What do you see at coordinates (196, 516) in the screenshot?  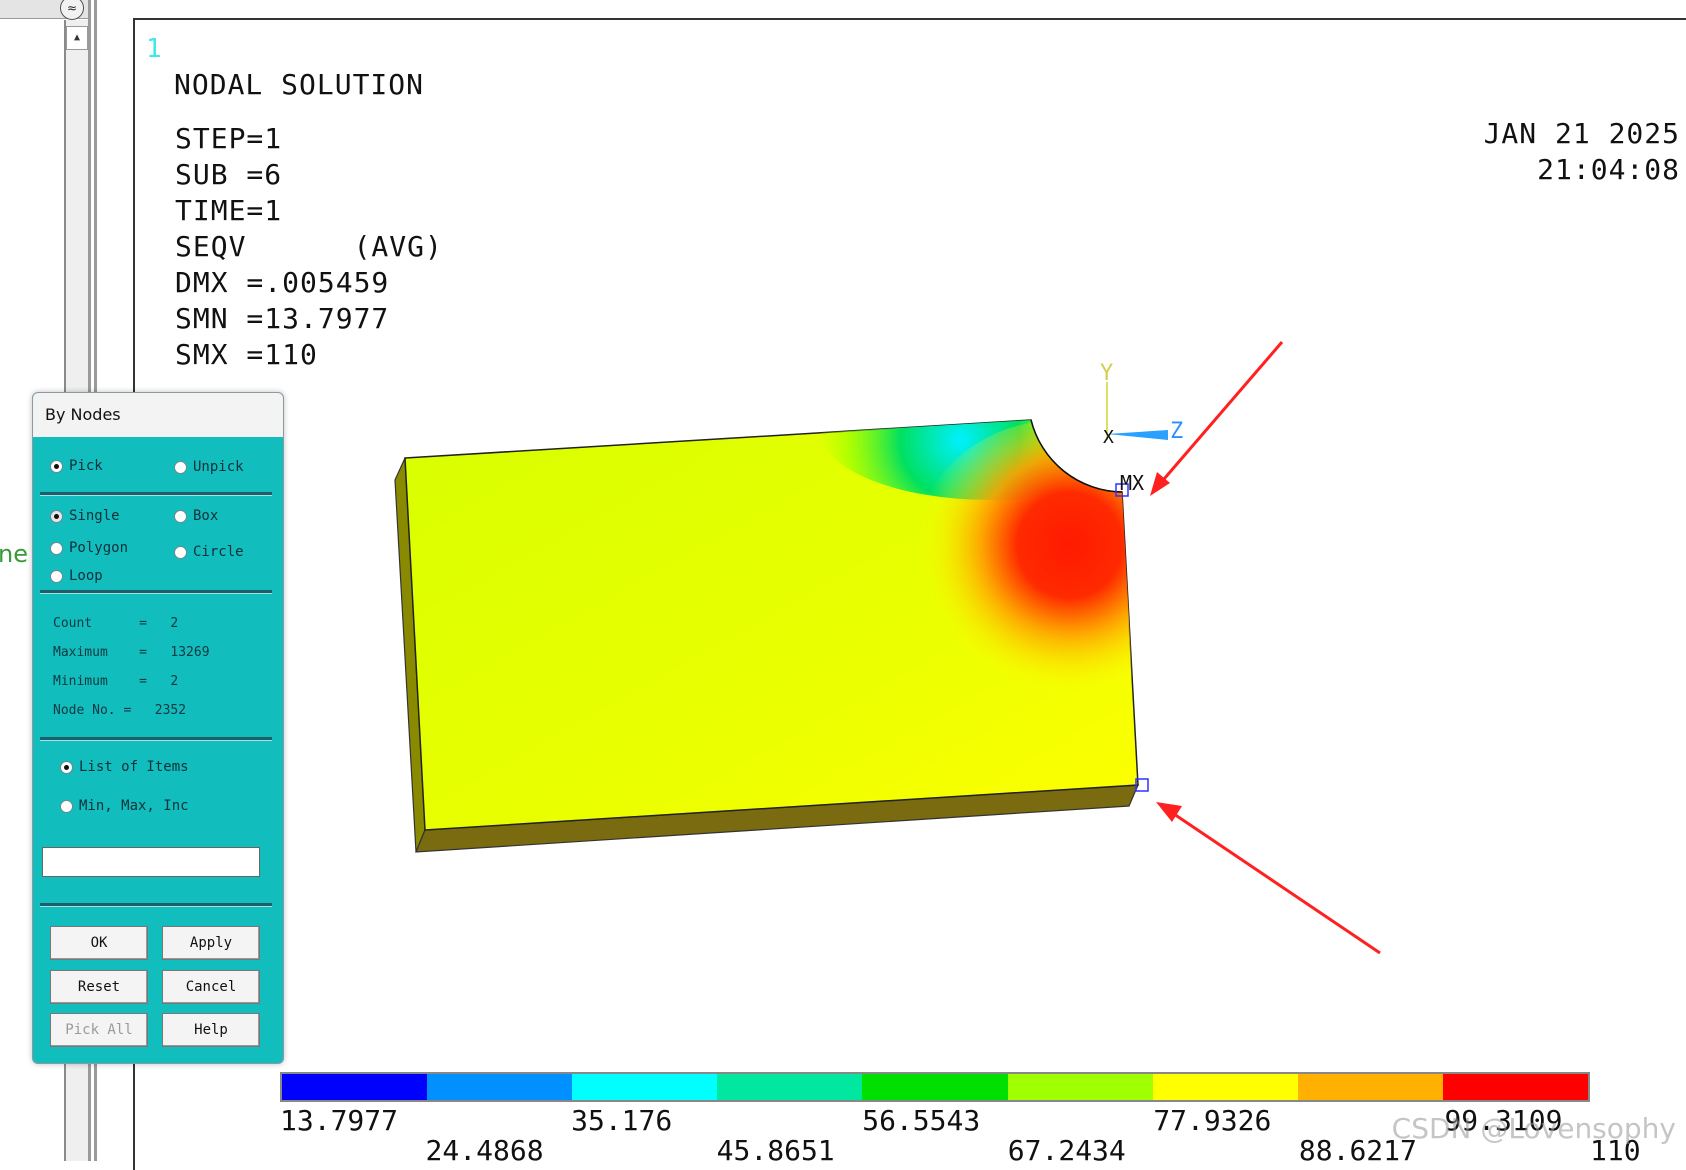 I see `box-radio: Box` at bounding box center [196, 516].